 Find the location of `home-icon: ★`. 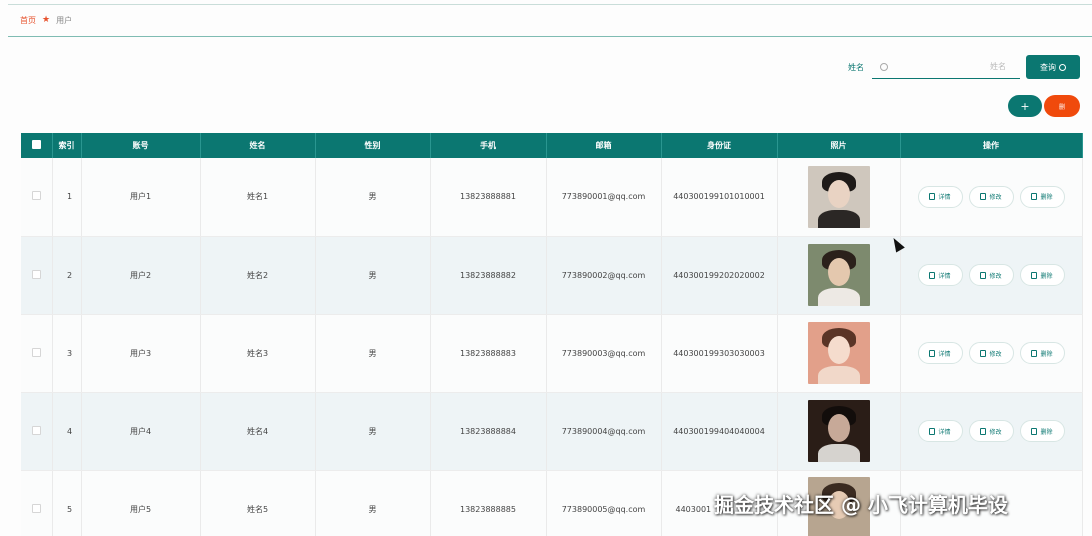

home-icon: ★ is located at coordinates (46, 20).